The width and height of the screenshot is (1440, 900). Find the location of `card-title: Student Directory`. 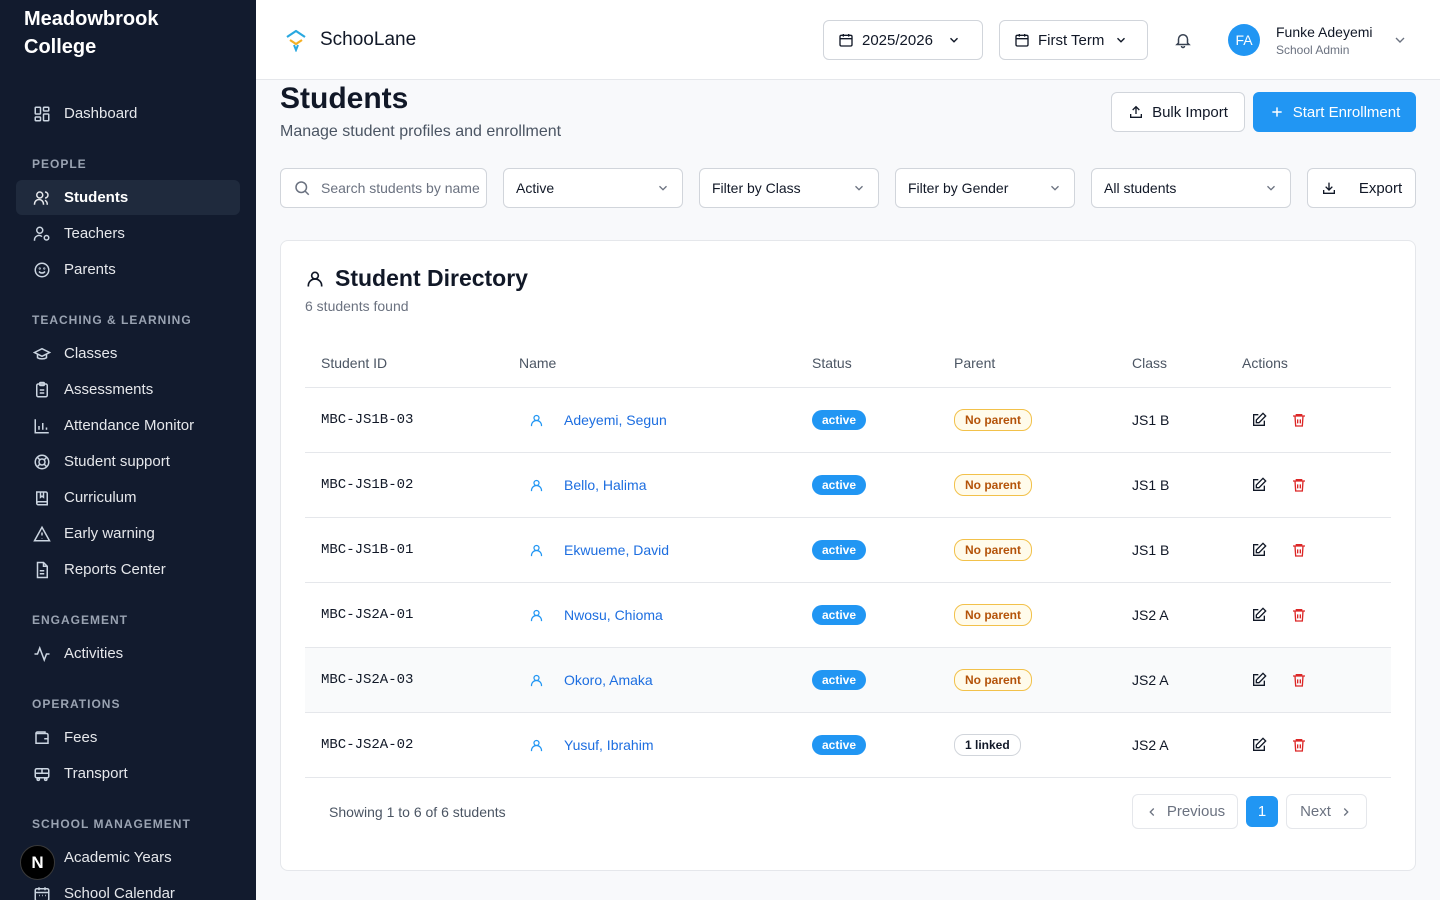

card-title: Student Directory is located at coordinates (416, 278).